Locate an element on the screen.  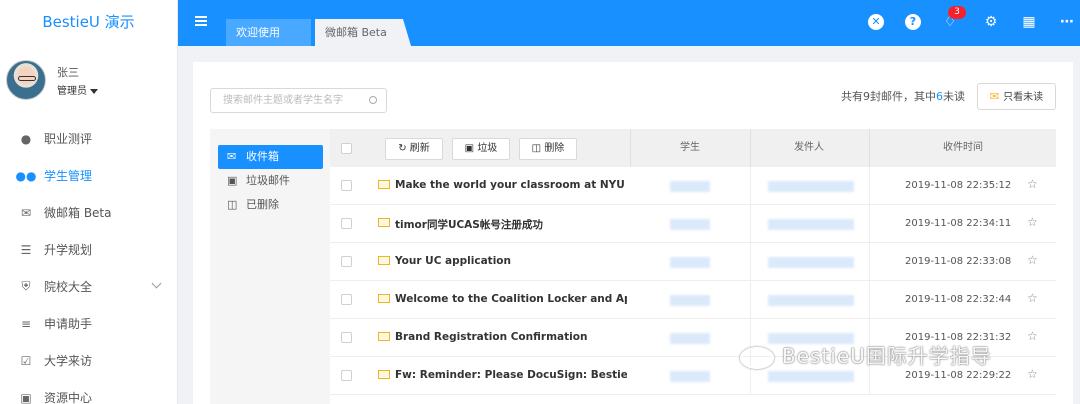
folder-deleted: ◫ 已删除 is located at coordinates (270, 205).